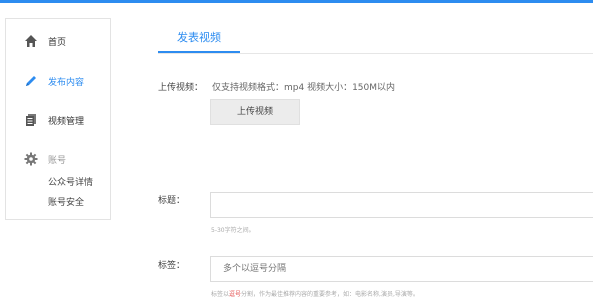 Image resolution: width=593 pixels, height=300 pixels. I want to click on sidebar-item-home: 首页, so click(58, 41).